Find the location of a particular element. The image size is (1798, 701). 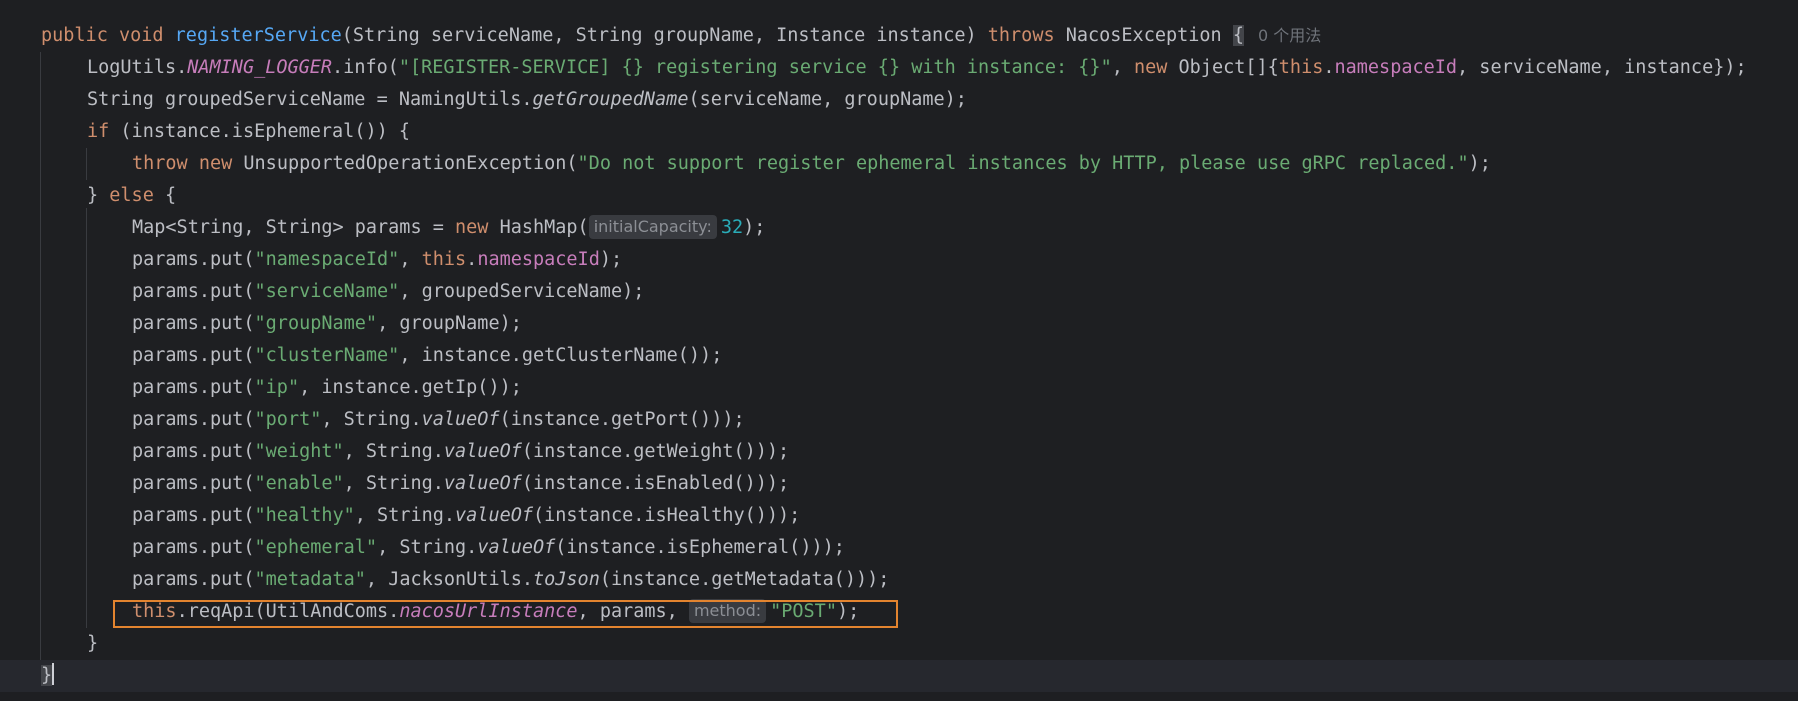

code-text: (instance.getPort())); is located at coordinates (622, 419).